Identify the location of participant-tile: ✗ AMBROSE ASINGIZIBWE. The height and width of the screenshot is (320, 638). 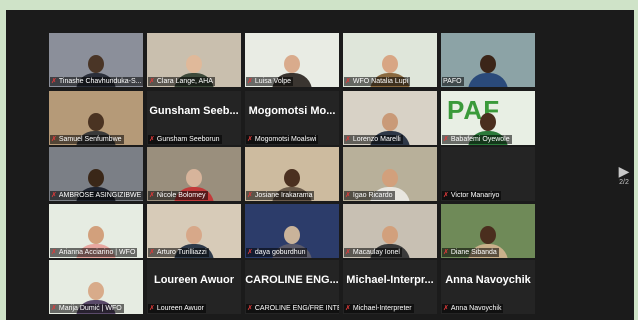
(96, 174).